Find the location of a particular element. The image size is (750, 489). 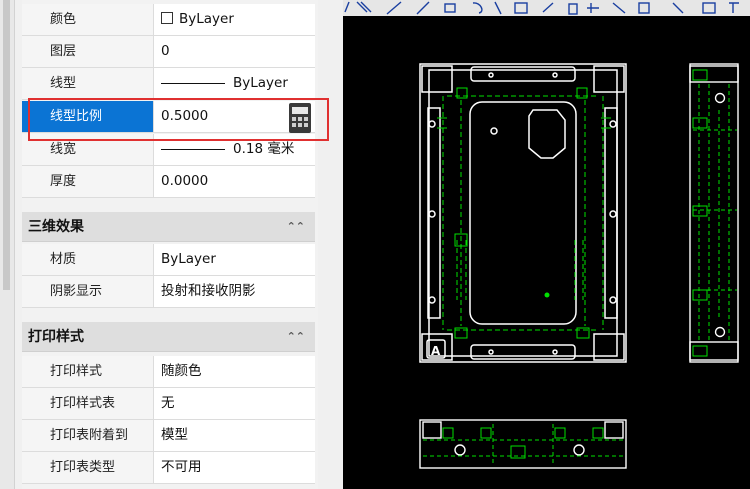

cad-point is located at coordinates (547, 295).